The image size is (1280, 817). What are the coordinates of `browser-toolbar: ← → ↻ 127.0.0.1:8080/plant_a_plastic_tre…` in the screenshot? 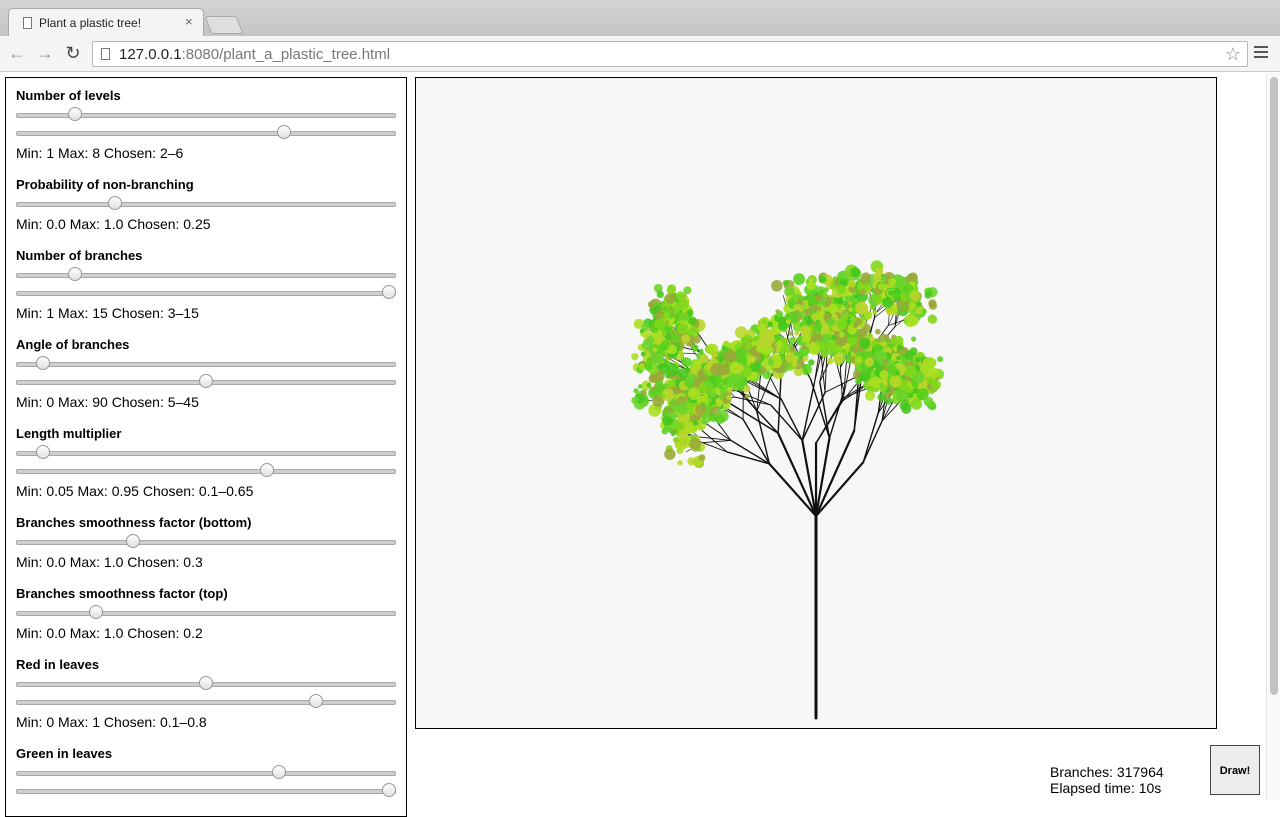 It's located at (640, 54).